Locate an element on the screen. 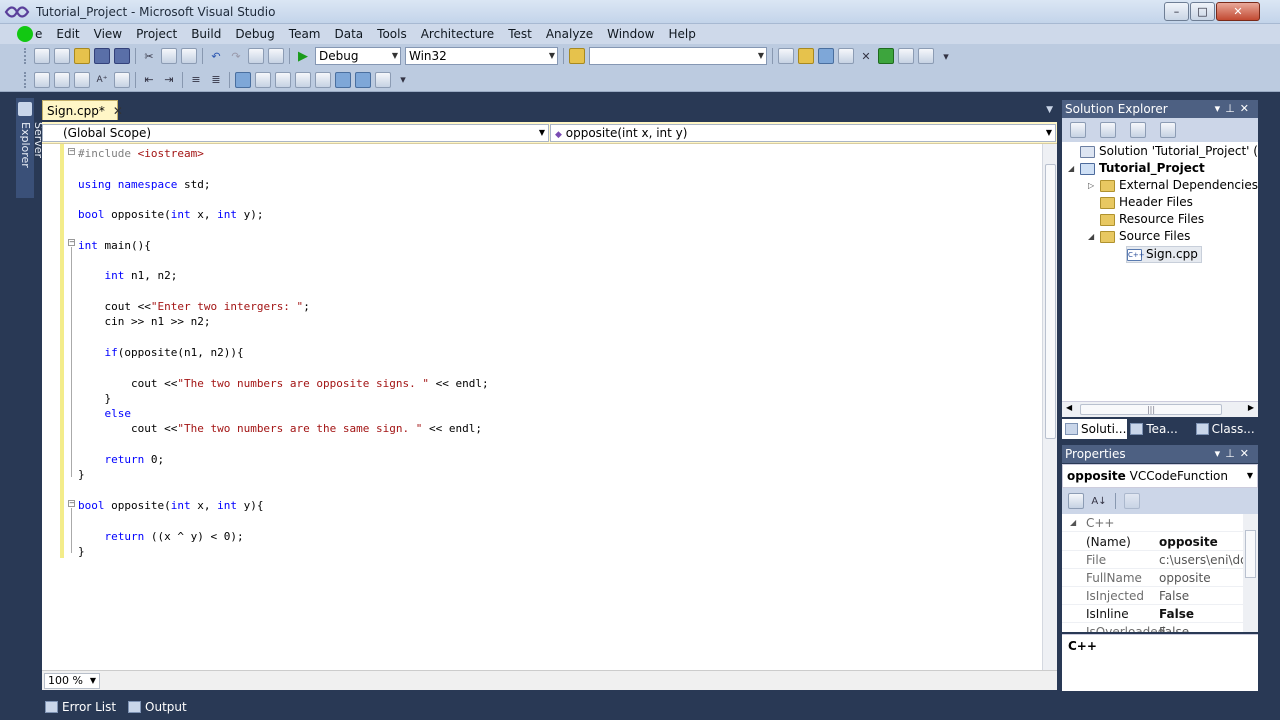 Image resolution: width=1280 pixels, height=720 pixels. alphabetical-icon: A↓ is located at coordinates (1099, 501).